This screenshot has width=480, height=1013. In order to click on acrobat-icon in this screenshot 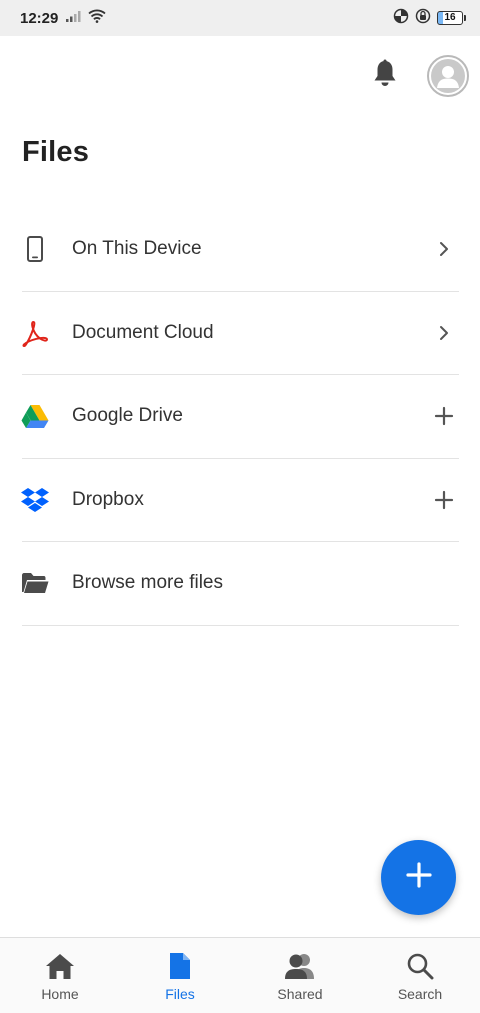, I will do `click(35, 333)`.